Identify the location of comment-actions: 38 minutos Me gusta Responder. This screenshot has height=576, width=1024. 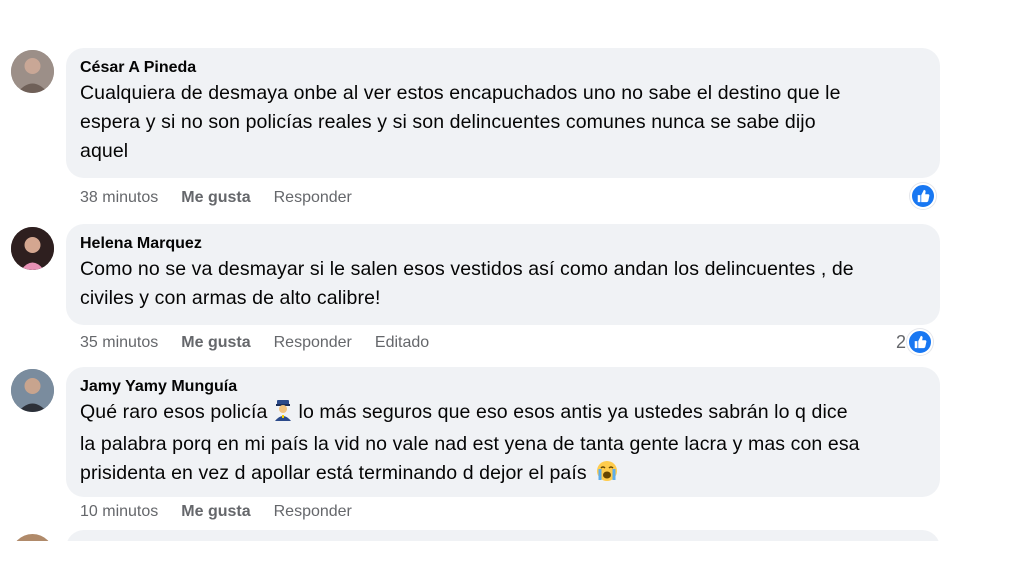
(227, 198).